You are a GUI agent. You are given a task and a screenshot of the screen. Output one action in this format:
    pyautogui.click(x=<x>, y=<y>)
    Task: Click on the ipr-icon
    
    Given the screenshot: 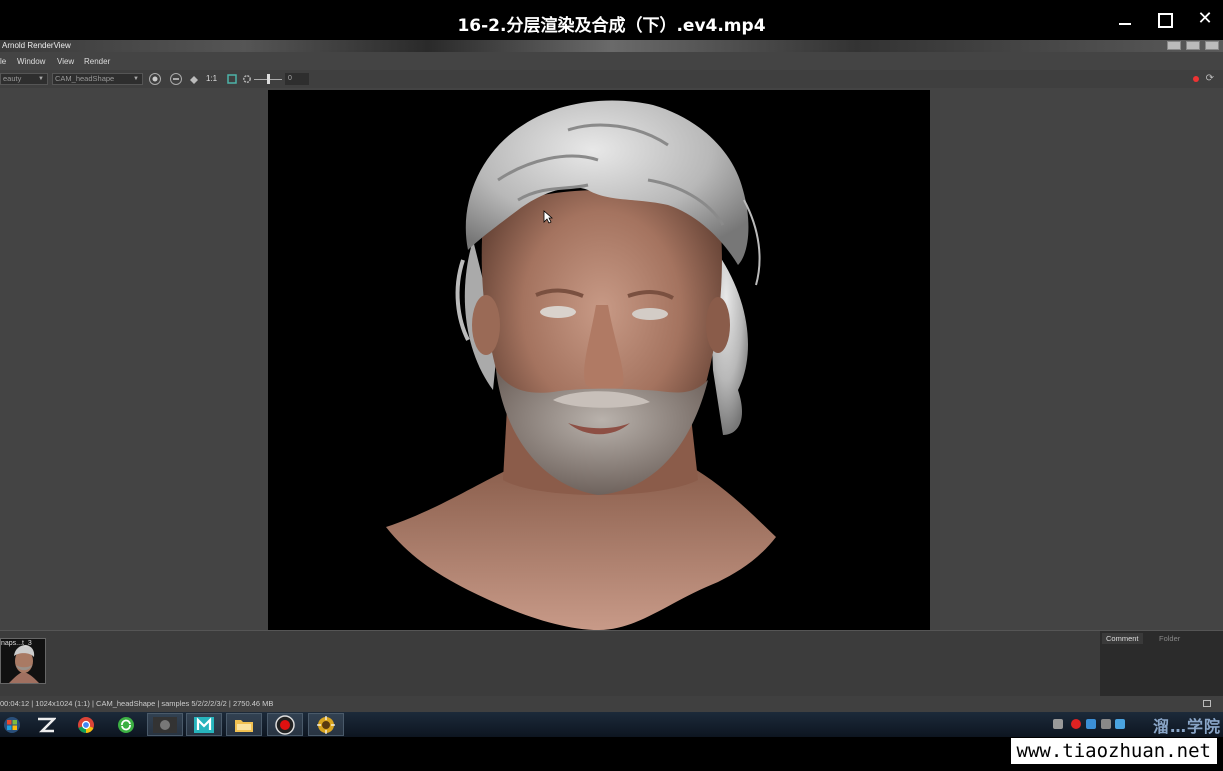 What is the action you would take?
    pyautogui.click(x=176, y=79)
    